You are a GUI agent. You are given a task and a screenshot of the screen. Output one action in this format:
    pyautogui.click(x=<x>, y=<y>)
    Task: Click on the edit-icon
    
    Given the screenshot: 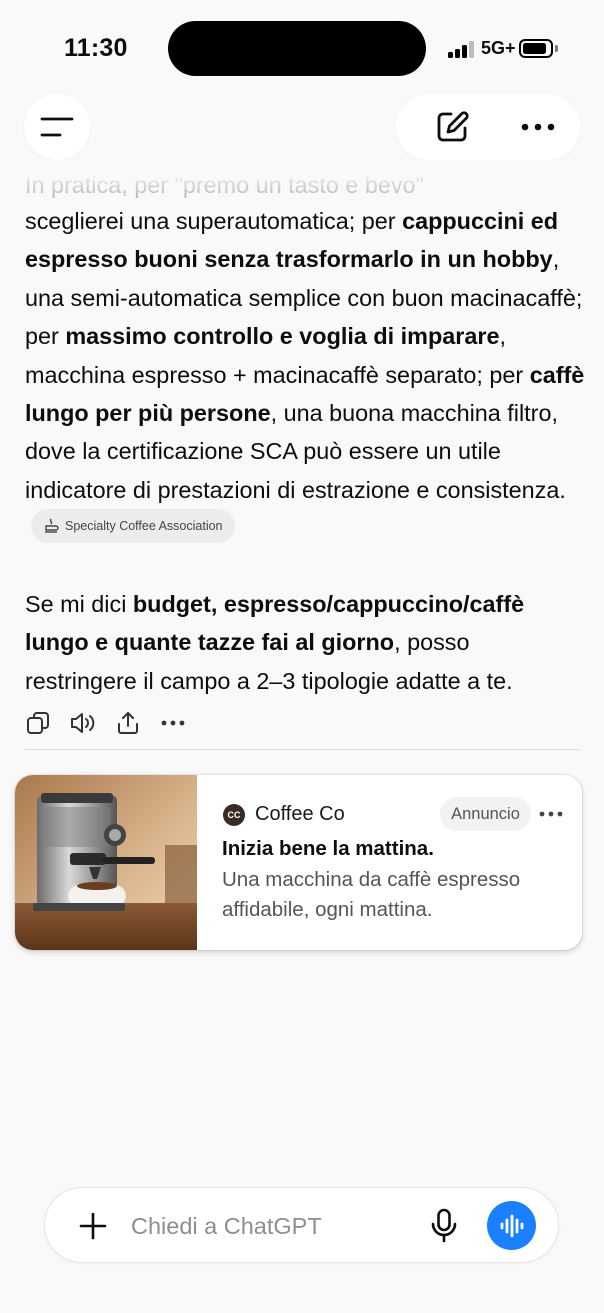 What is the action you would take?
    pyautogui.click(x=453, y=126)
    